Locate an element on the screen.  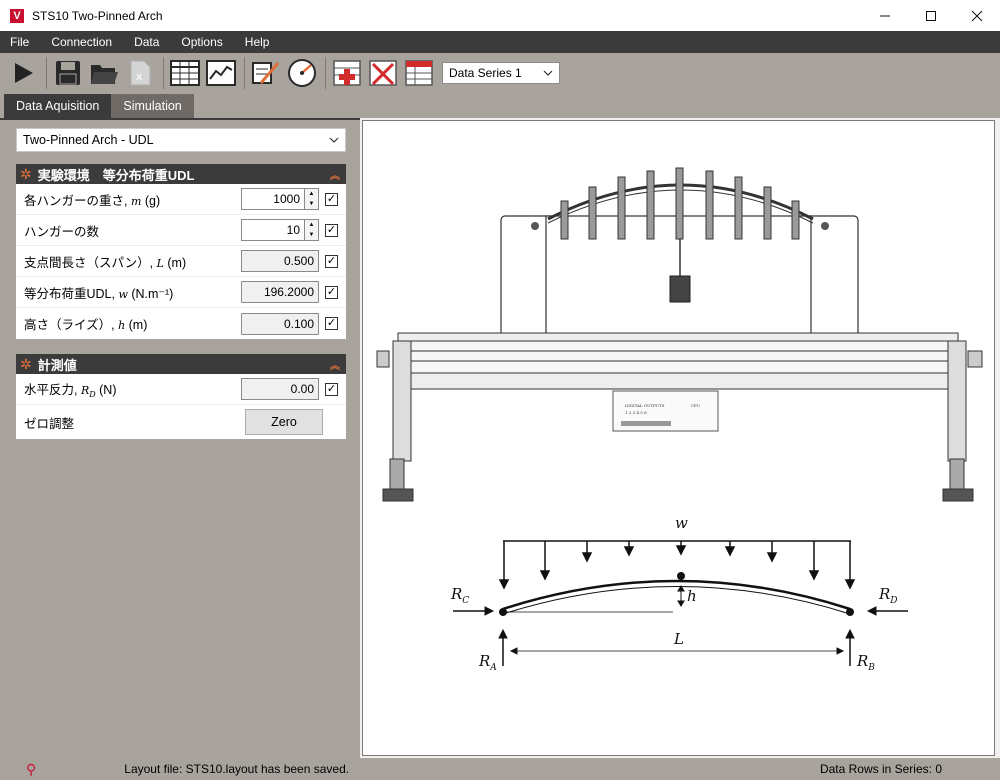
delete-row-button is located at coordinates (383, 73).